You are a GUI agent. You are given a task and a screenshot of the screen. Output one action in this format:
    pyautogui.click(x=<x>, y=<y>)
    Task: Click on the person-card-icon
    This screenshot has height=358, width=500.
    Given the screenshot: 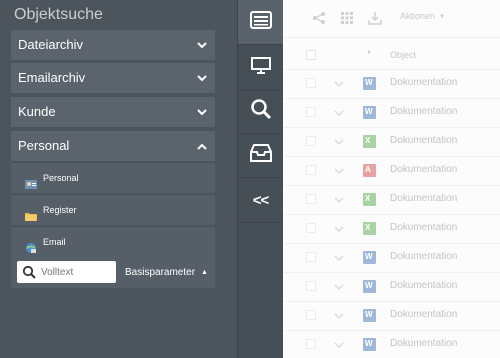 What is the action you would take?
    pyautogui.click(x=31, y=180)
    